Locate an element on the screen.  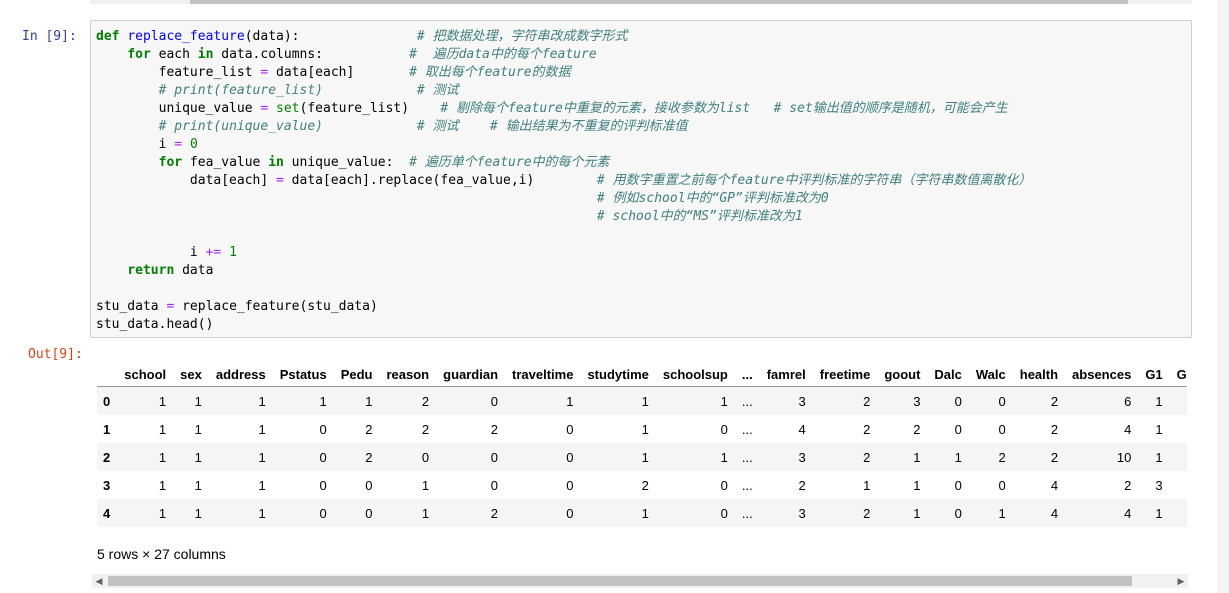
top-scrollbar-thumb is located at coordinates (659, 2).